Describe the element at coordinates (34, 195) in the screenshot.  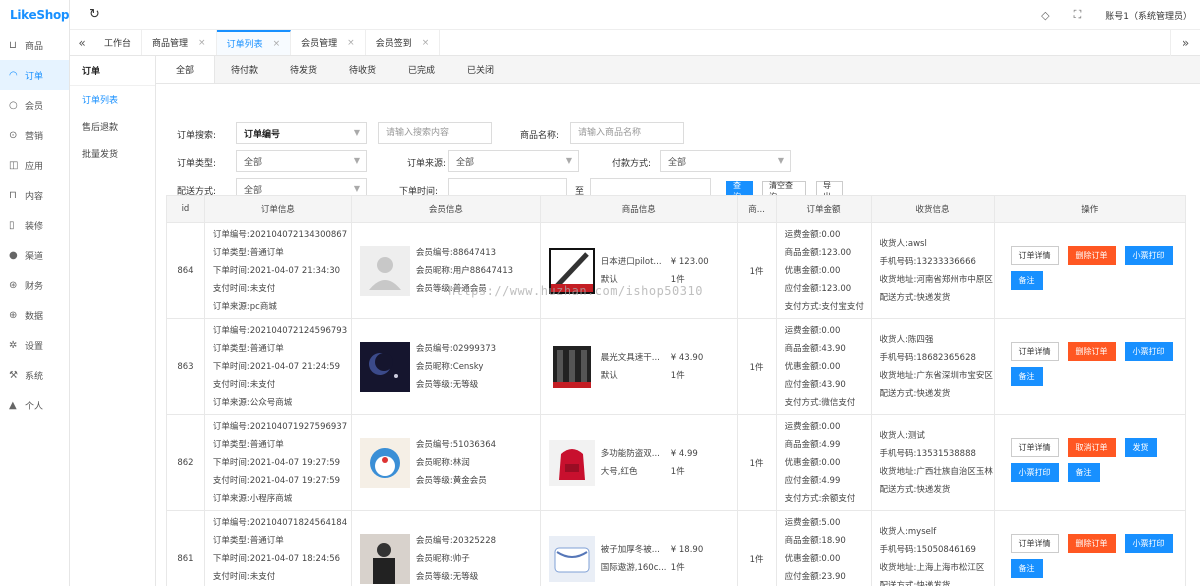
I see `sidebar-item-5: ⊓ 内容` at that location.